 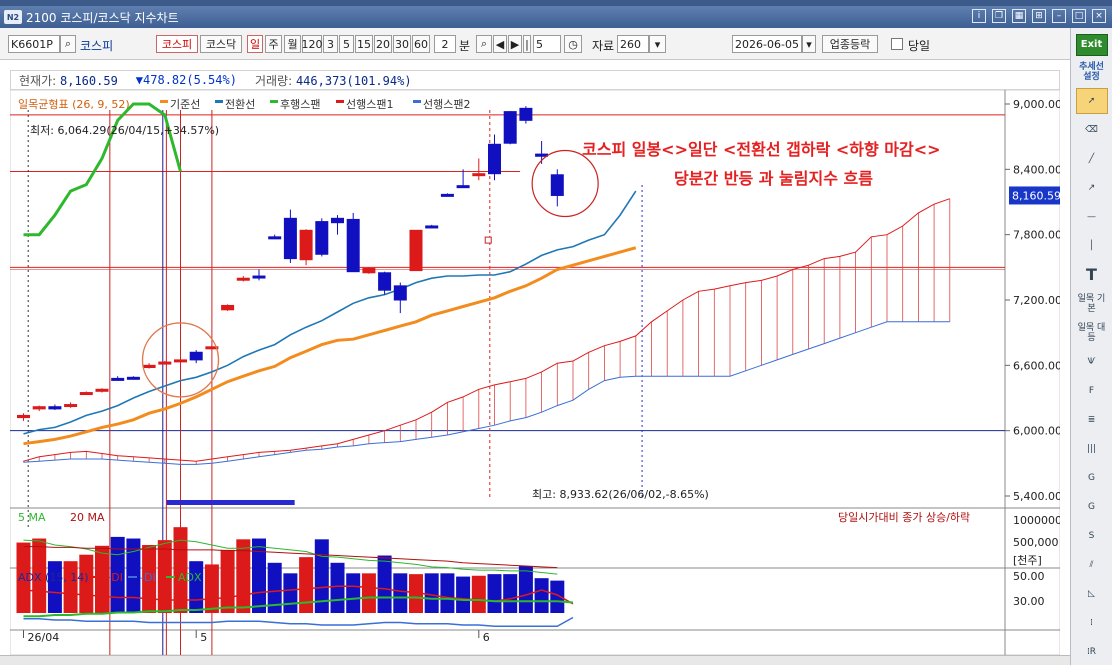 What do you see at coordinates (1092, 130) in the screenshot?
I see `eraser-icon: ⌫` at bounding box center [1092, 130].